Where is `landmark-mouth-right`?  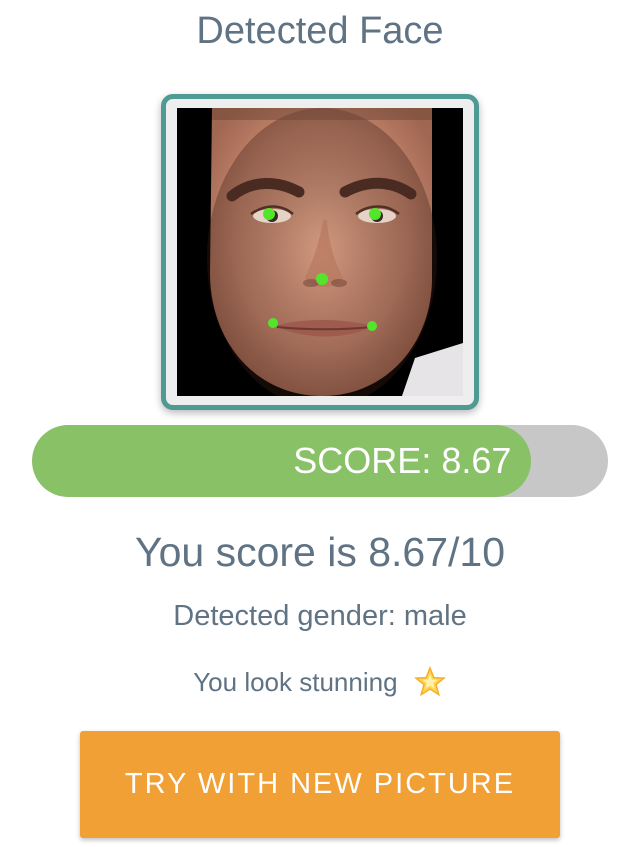 landmark-mouth-right is located at coordinates (372, 326).